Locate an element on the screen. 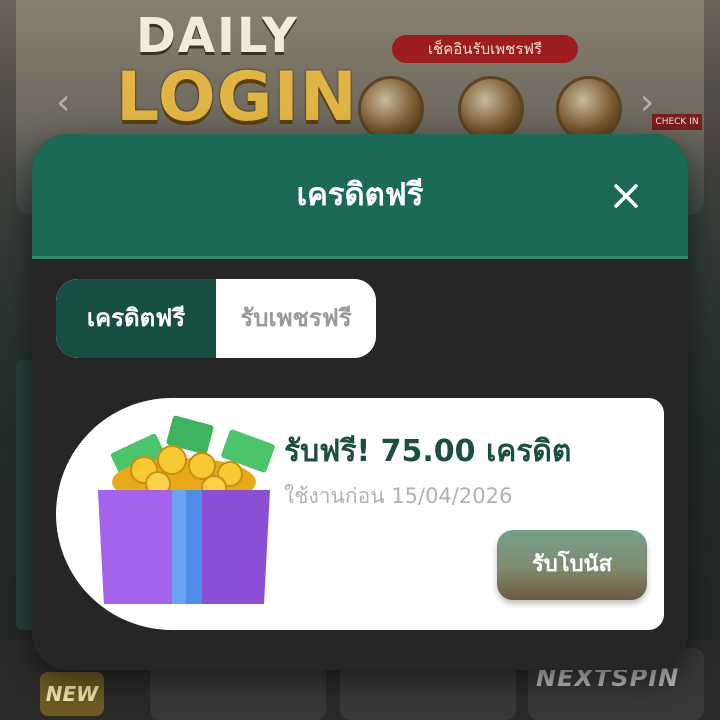 The height and width of the screenshot is (720, 720). modal-tabs: เครดิตฟรี รับเพชรฟรี is located at coordinates (216, 318).